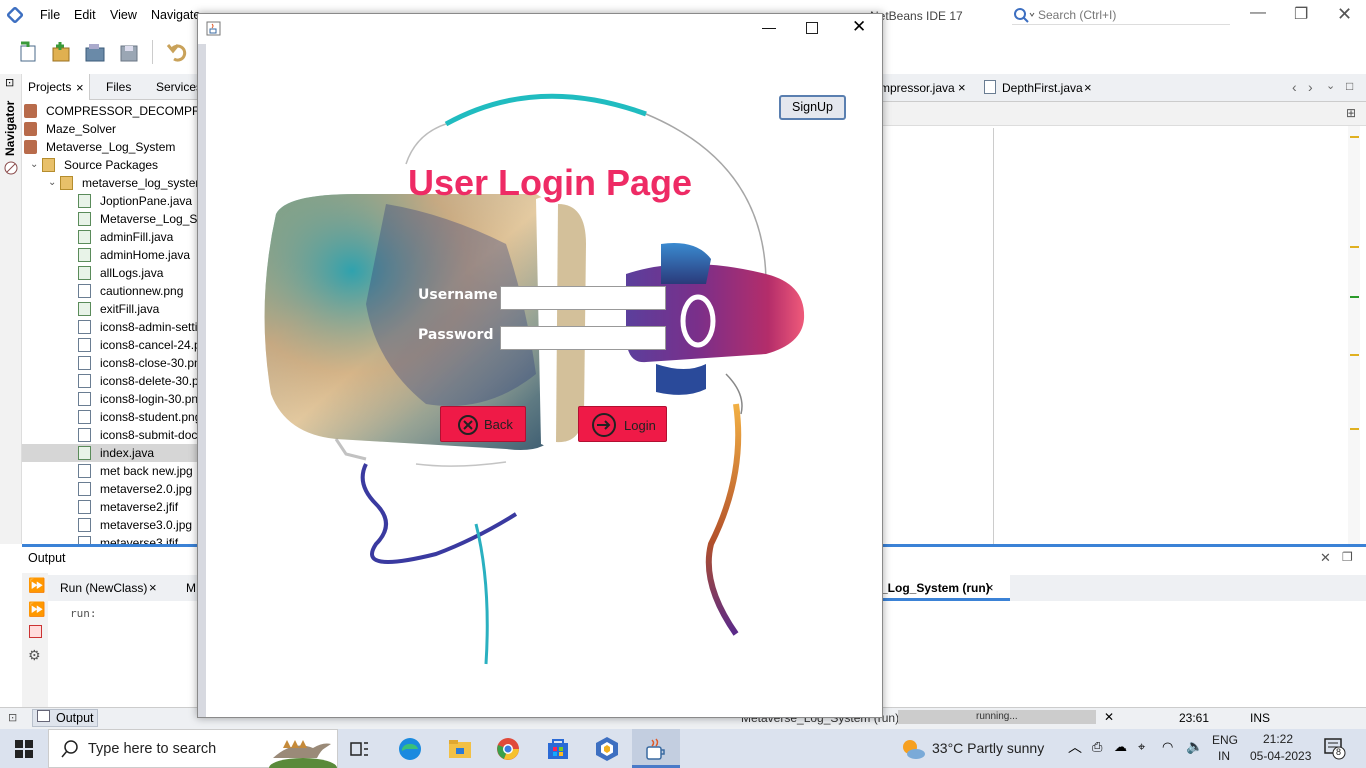 The width and height of the screenshot is (1366, 768). I want to click on output-toggle: Output, so click(75, 718).